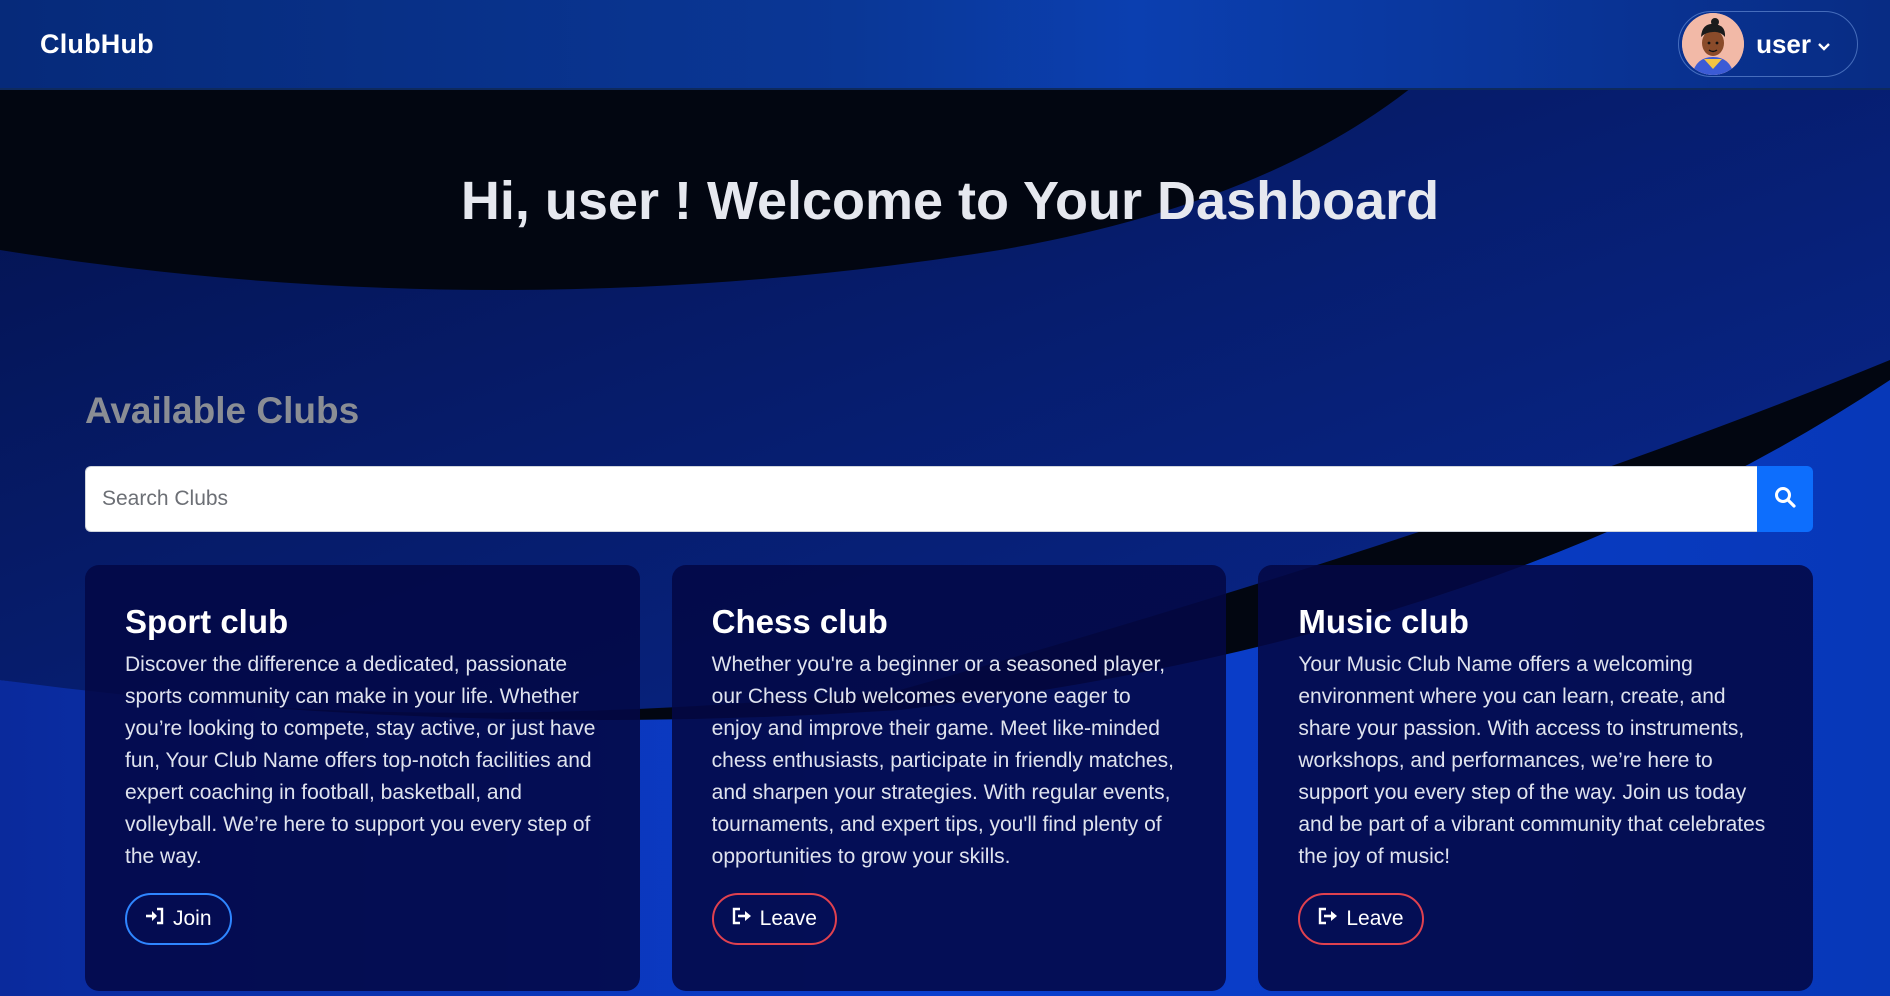 This screenshot has width=1890, height=996. Describe the element at coordinates (192, 918) in the screenshot. I see `join-label: Join` at that location.